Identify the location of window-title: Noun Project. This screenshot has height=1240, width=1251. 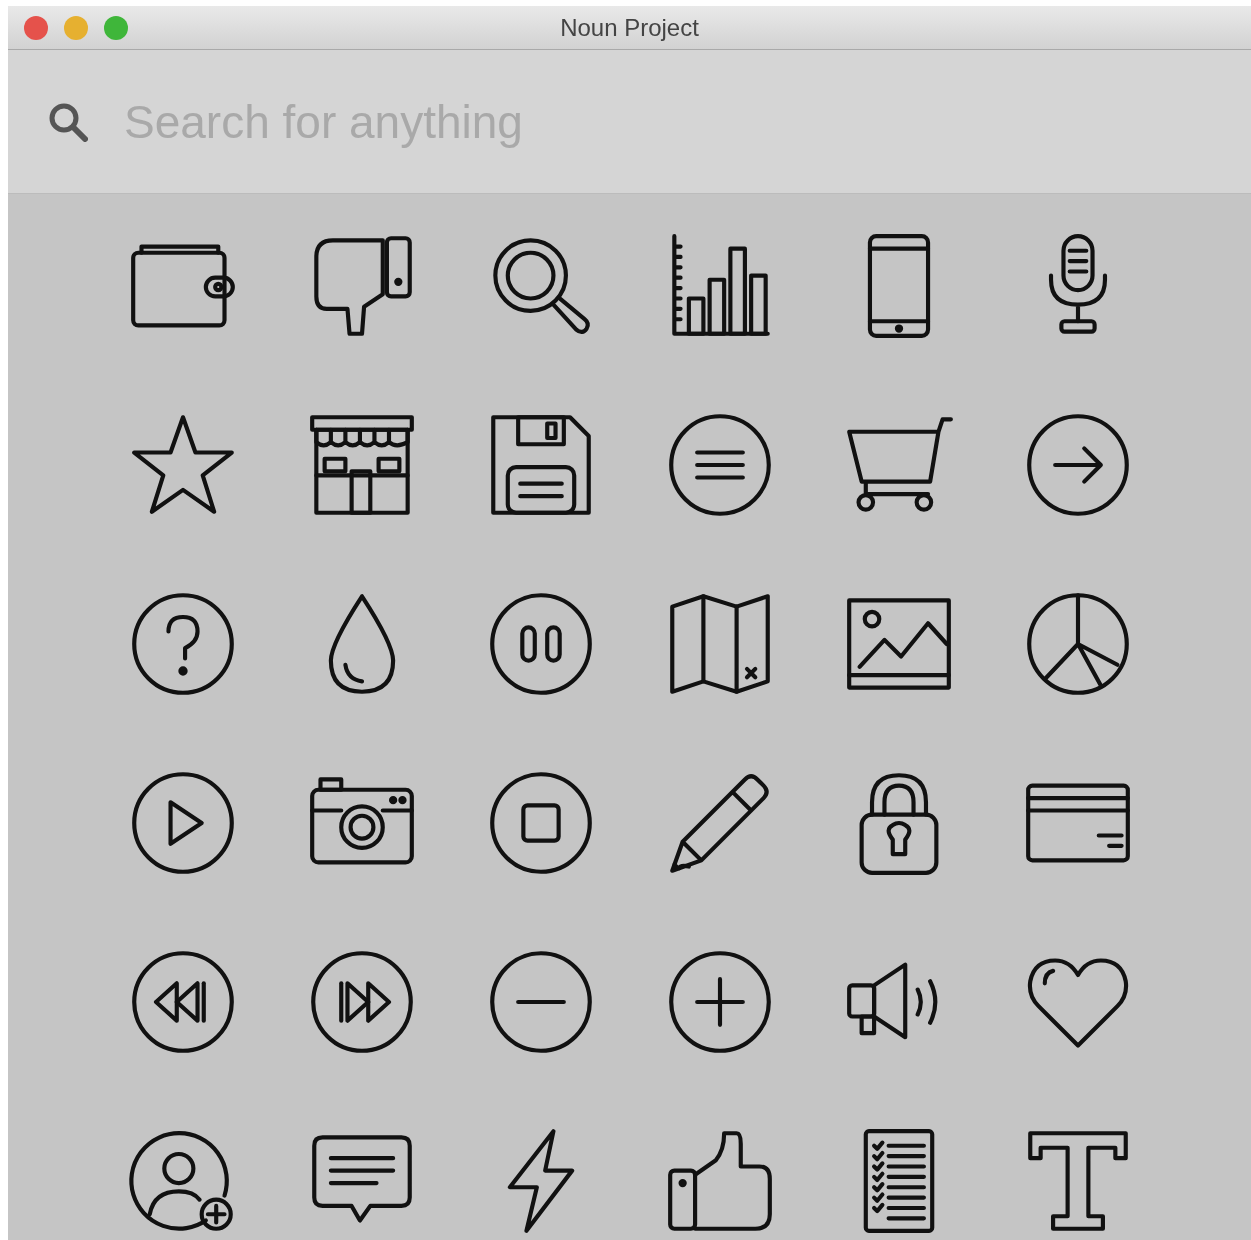
(629, 27).